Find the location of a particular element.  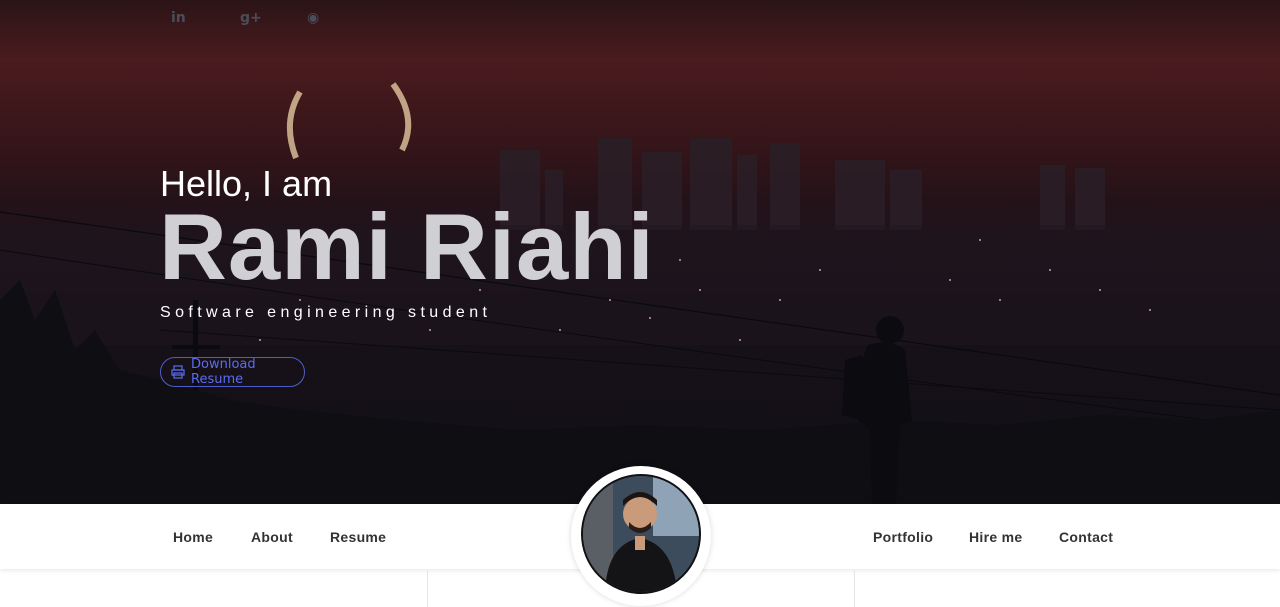

google-plus-icon: g+ is located at coordinates (251, 21).